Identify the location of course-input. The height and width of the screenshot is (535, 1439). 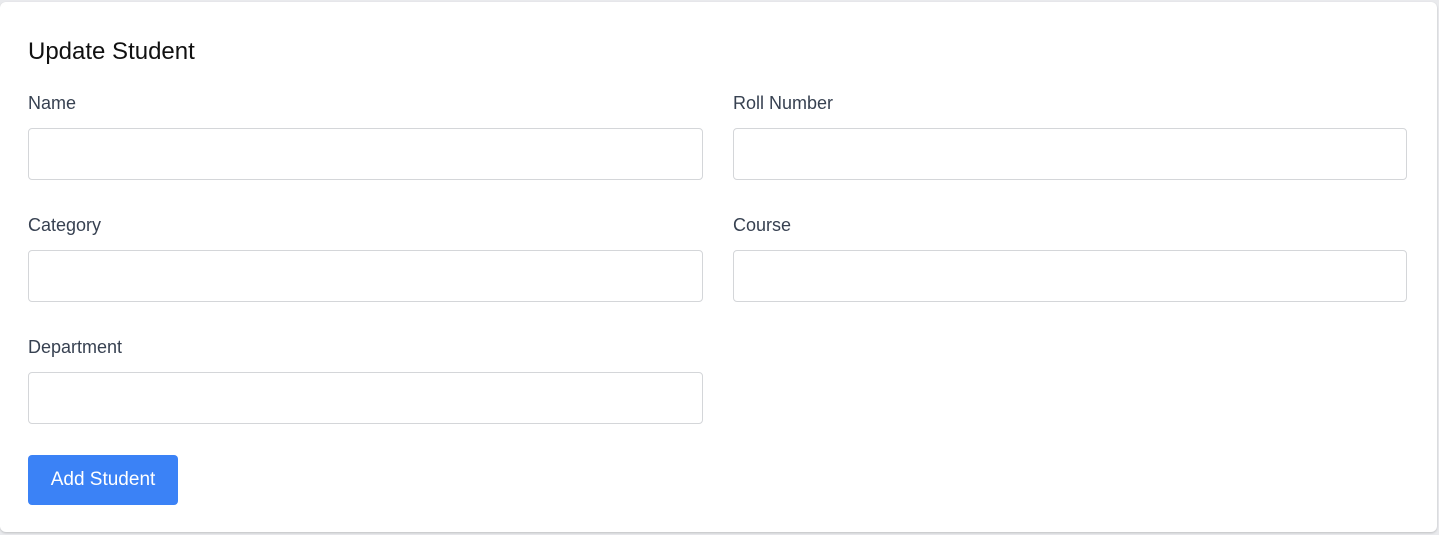
(1070, 276).